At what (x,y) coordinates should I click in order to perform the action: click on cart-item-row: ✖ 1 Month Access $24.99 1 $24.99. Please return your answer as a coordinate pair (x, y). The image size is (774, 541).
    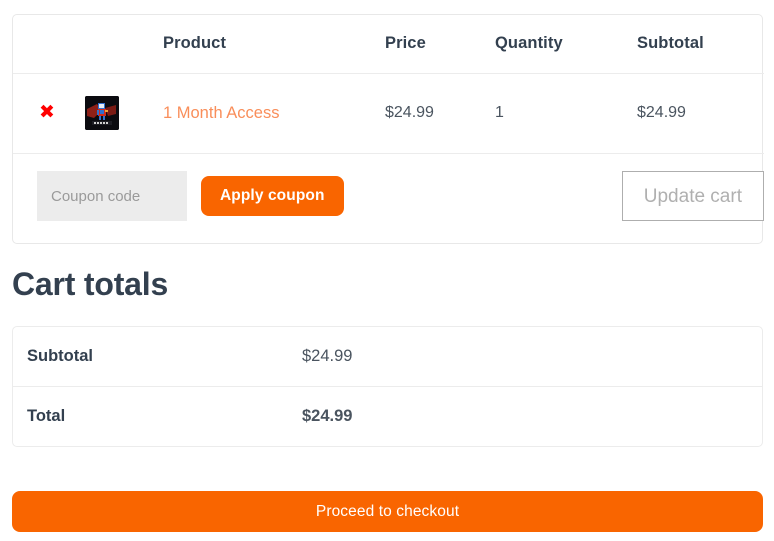
    Looking at the image, I should click on (388, 113).